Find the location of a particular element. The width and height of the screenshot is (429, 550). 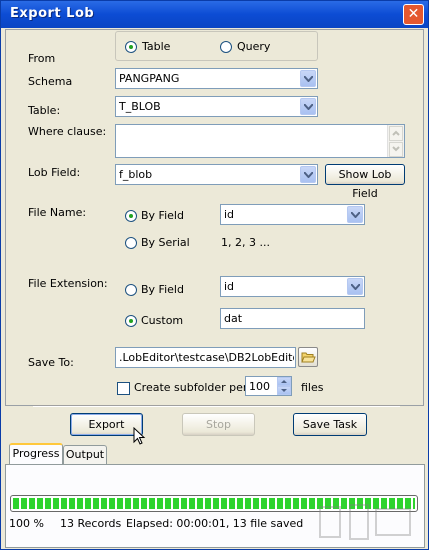

table-dropdown-button is located at coordinates (308, 106).